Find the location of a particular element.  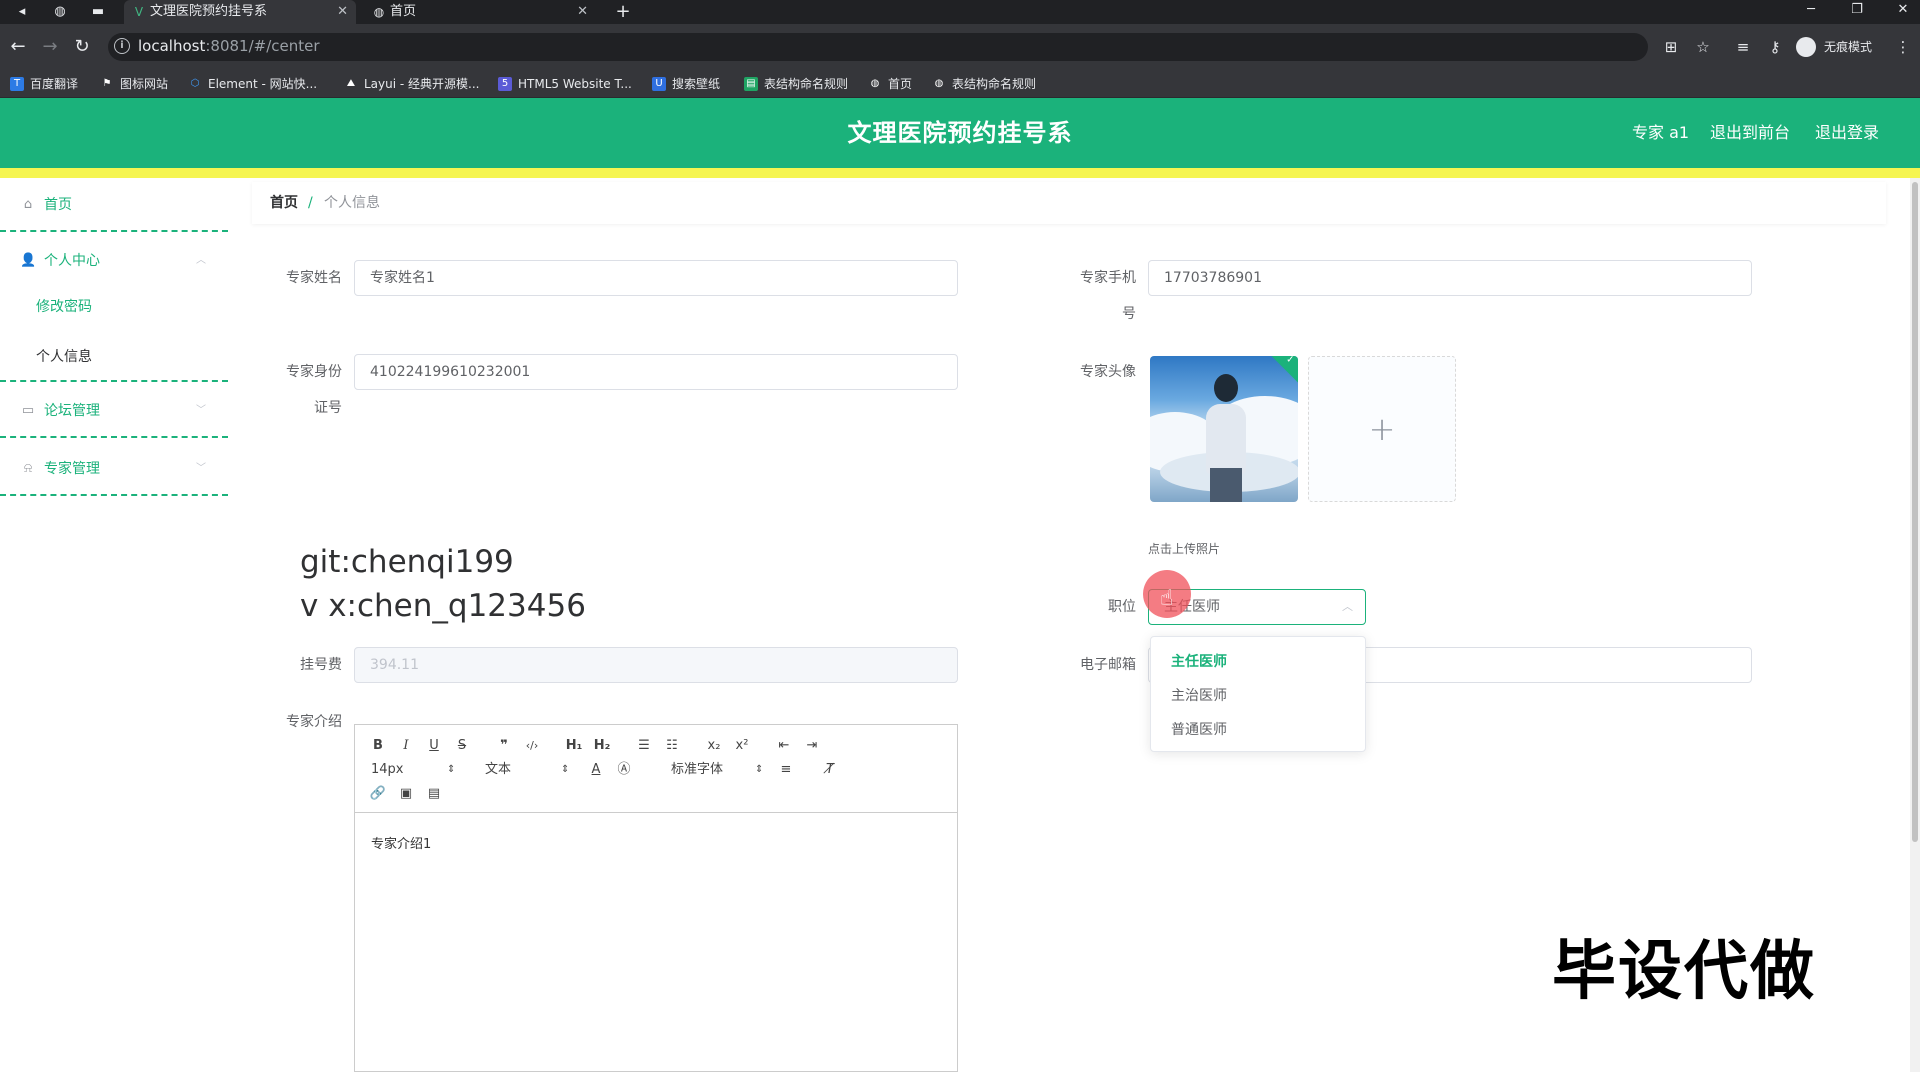

incognito-indicator: 无痕模式 is located at coordinates (1834, 47).